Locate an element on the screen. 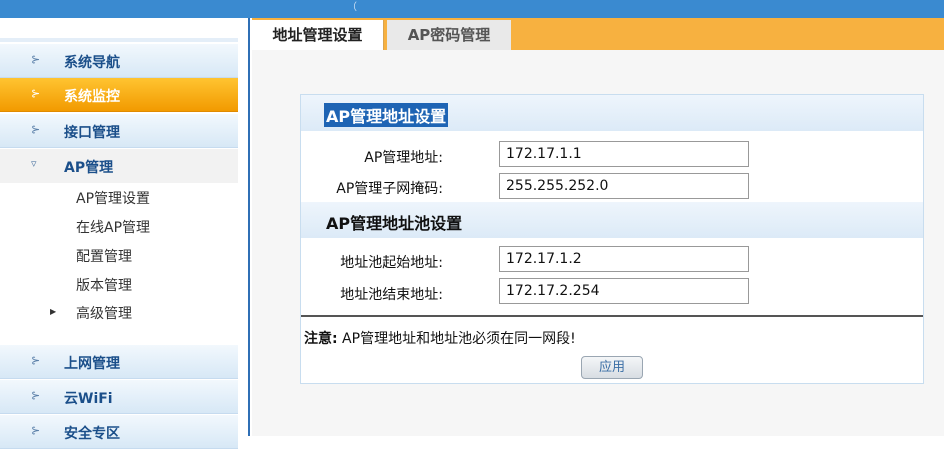 The width and height of the screenshot is (944, 449). apply-button: 应用 is located at coordinates (612, 367).